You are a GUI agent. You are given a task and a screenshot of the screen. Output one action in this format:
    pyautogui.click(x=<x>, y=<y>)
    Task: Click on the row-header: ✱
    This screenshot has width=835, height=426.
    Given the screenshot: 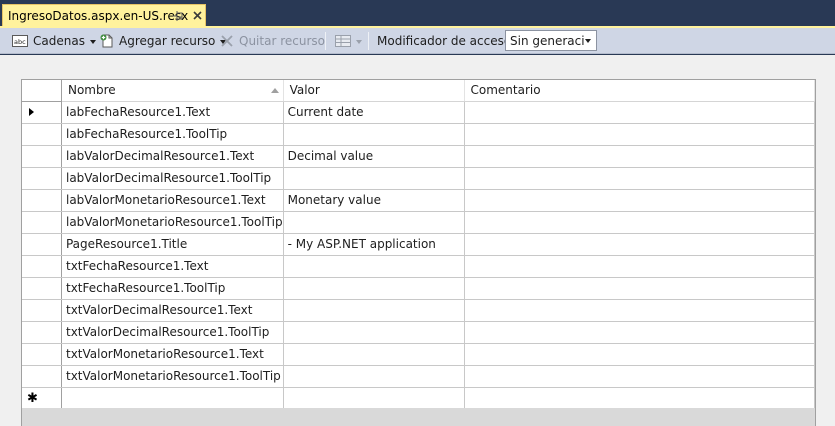 What is the action you would take?
    pyautogui.click(x=42, y=398)
    